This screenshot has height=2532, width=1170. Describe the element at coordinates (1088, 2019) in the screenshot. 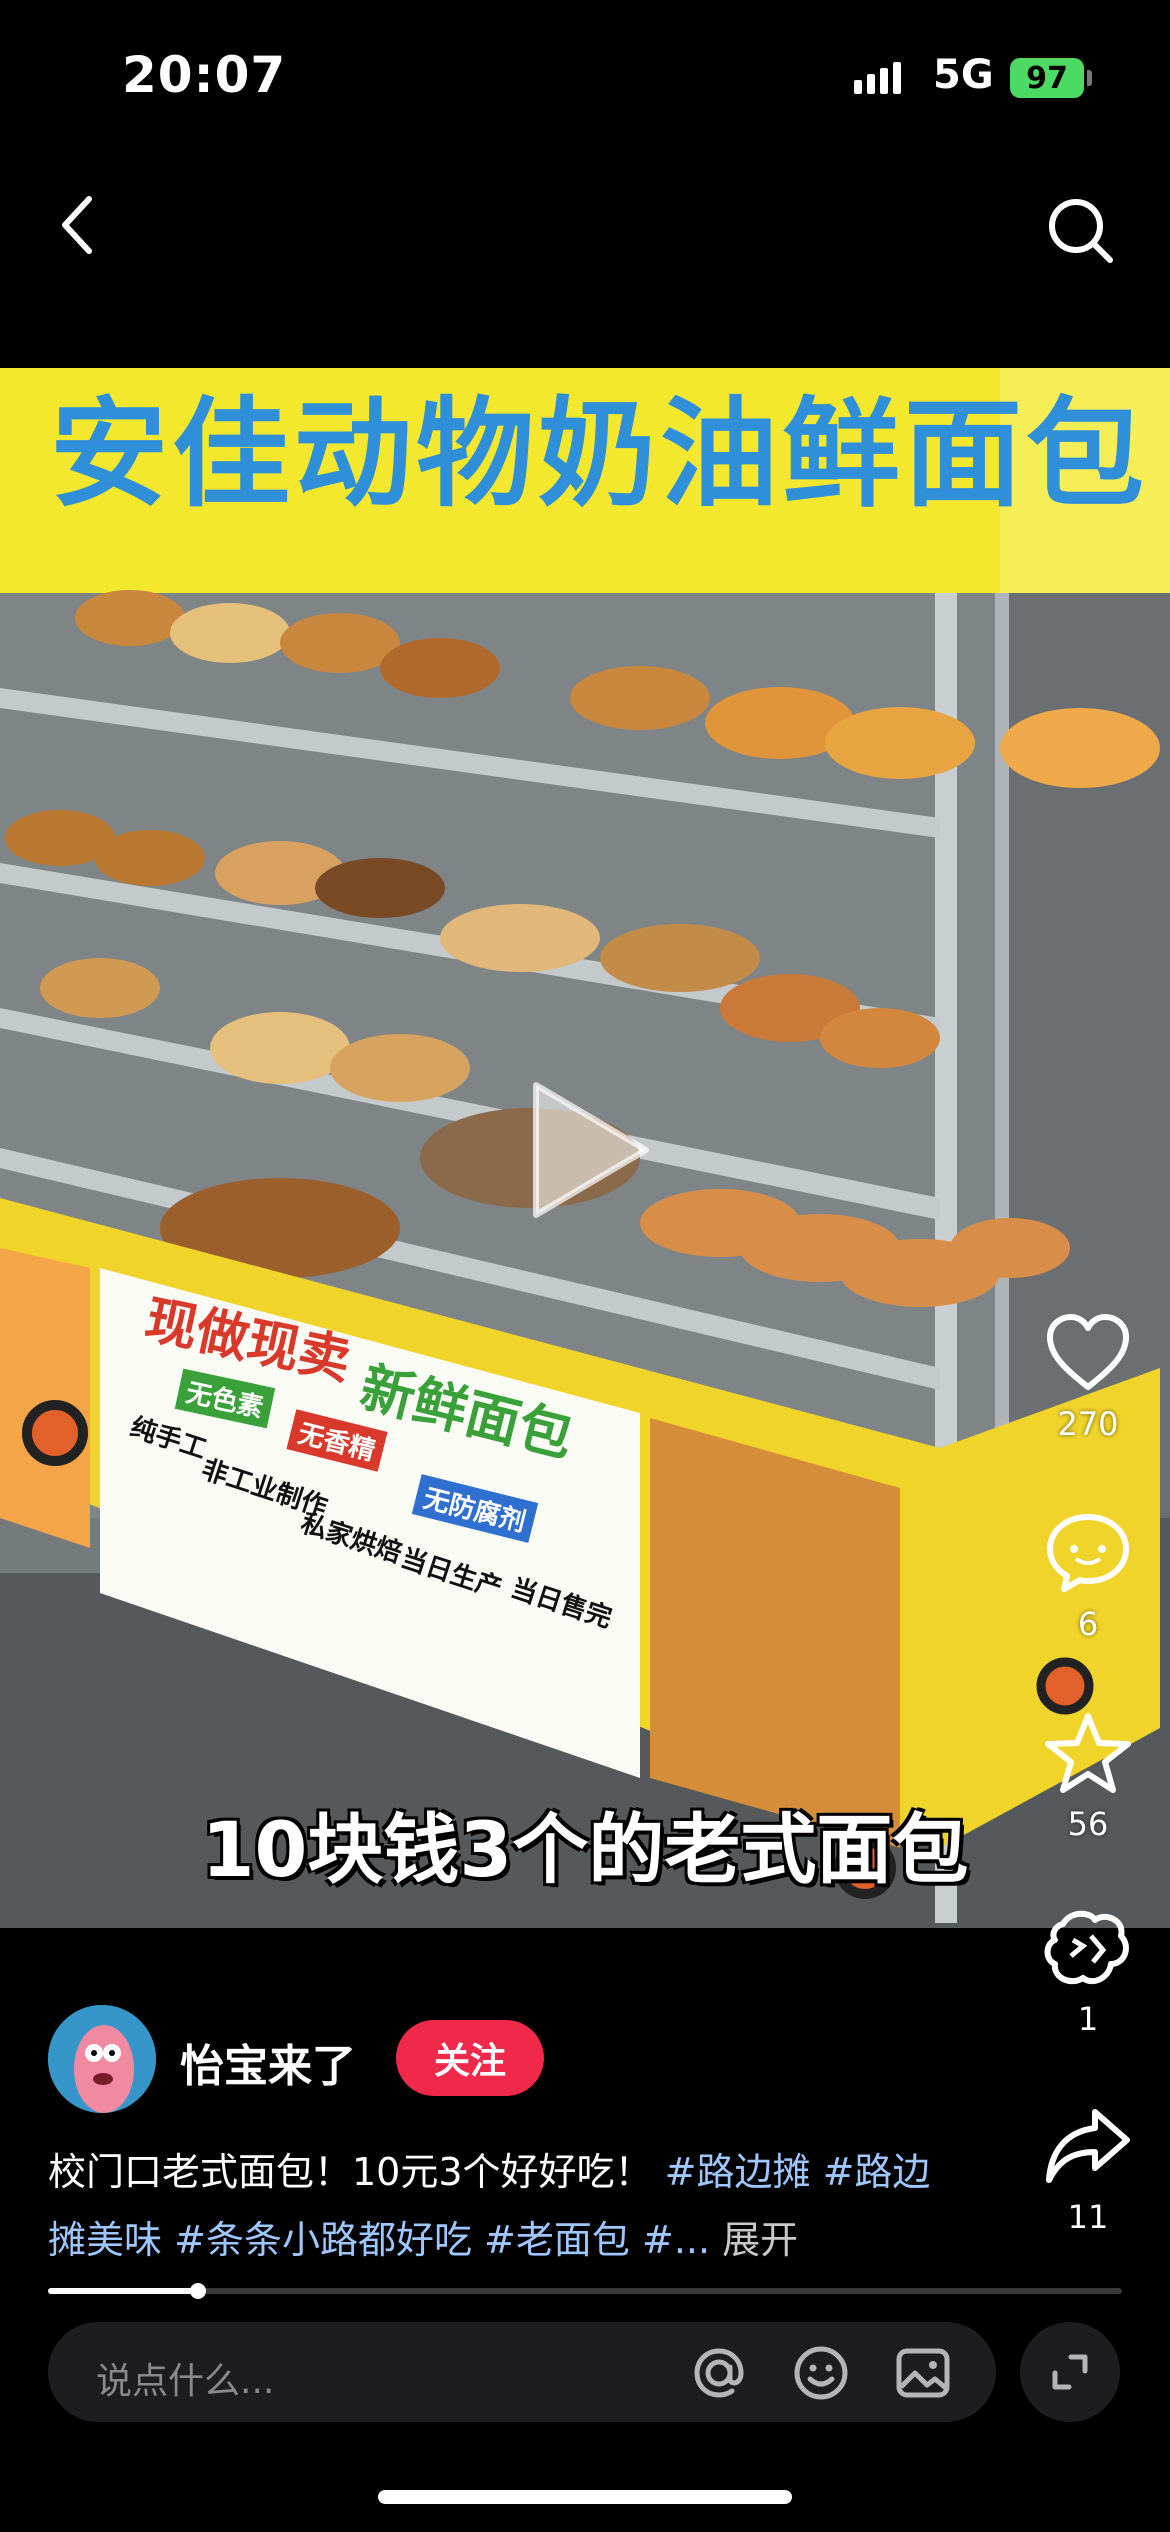

I see `recommend-count: 1` at that location.